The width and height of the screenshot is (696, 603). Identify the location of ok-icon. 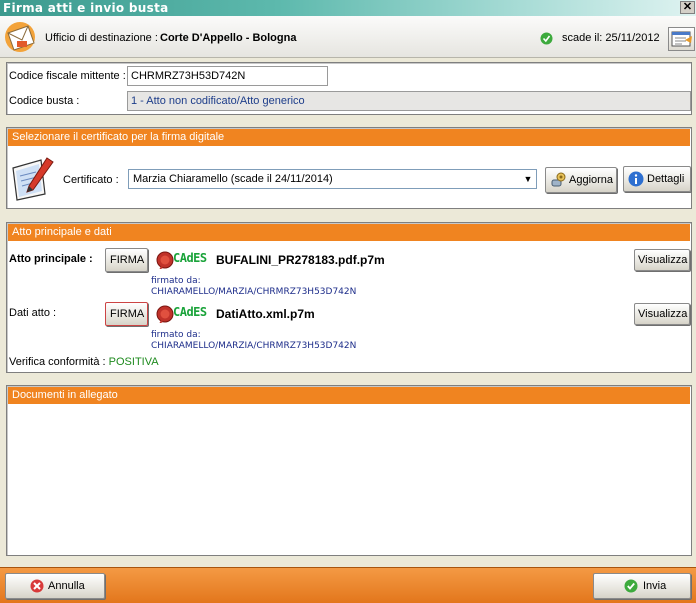
(631, 586).